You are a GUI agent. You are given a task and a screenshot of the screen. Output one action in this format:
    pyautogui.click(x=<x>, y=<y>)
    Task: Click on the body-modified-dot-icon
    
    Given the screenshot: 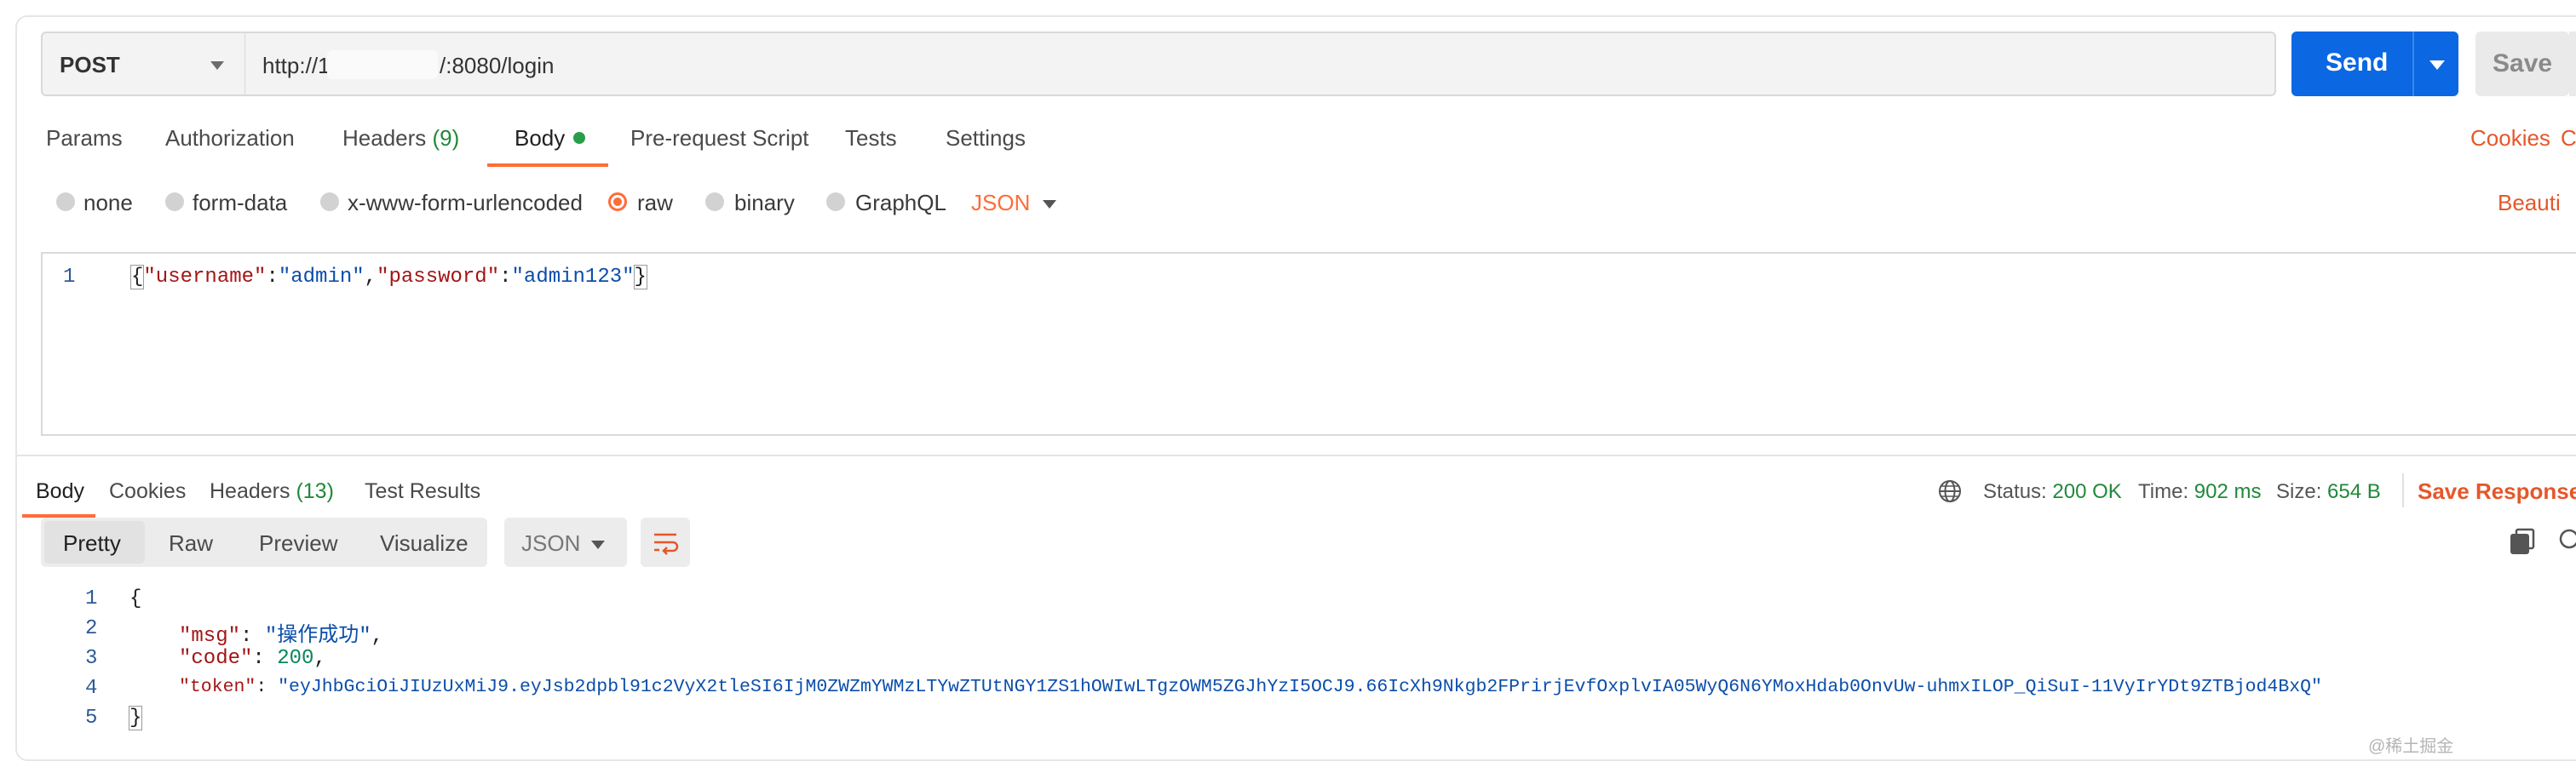 What is the action you would take?
    pyautogui.click(x=580, y=138)
    